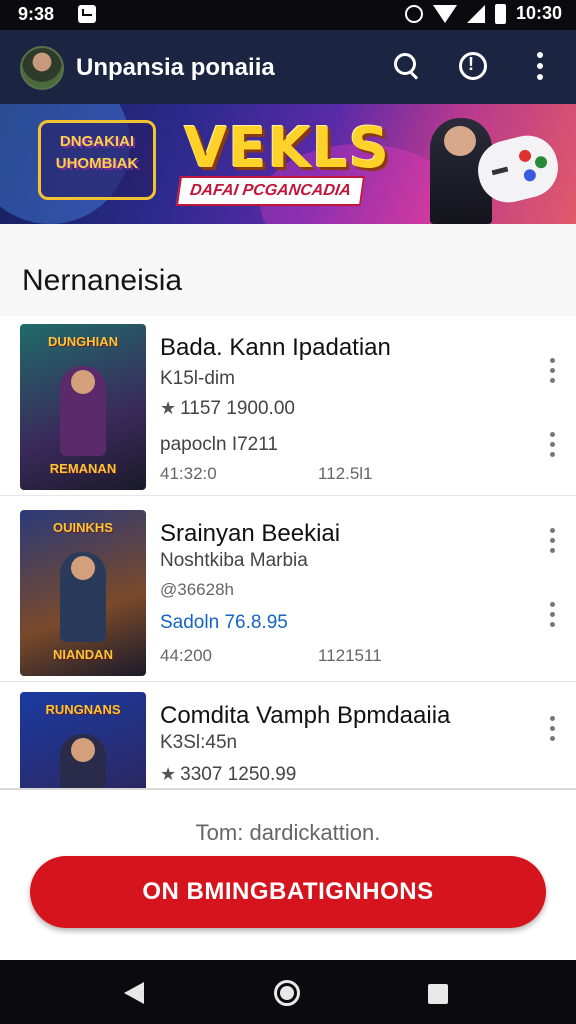 This screenshot has width=576, height=1024. I want to click on notification-icon, so click(87, 14).